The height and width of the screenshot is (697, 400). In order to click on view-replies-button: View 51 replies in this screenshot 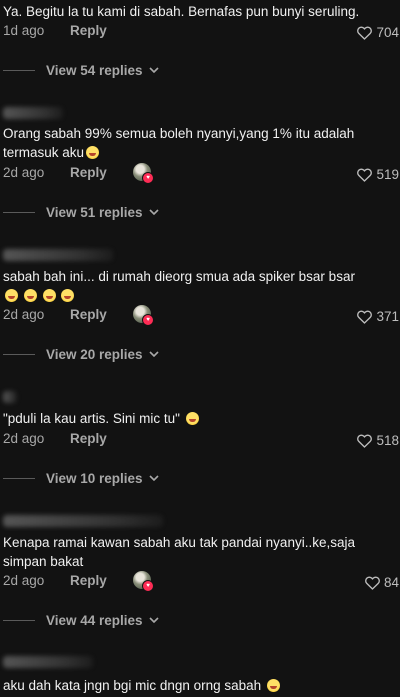, I will do `click(81, 212)`.